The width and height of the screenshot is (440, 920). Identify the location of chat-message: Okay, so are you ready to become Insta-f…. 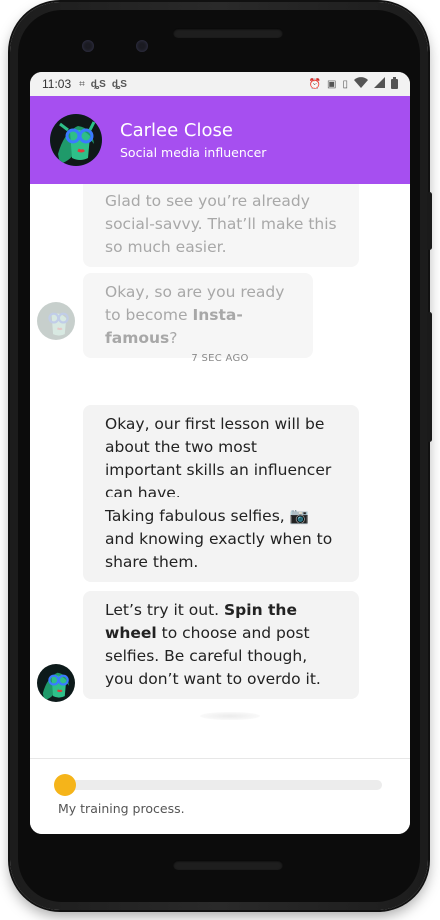
(198, 315).